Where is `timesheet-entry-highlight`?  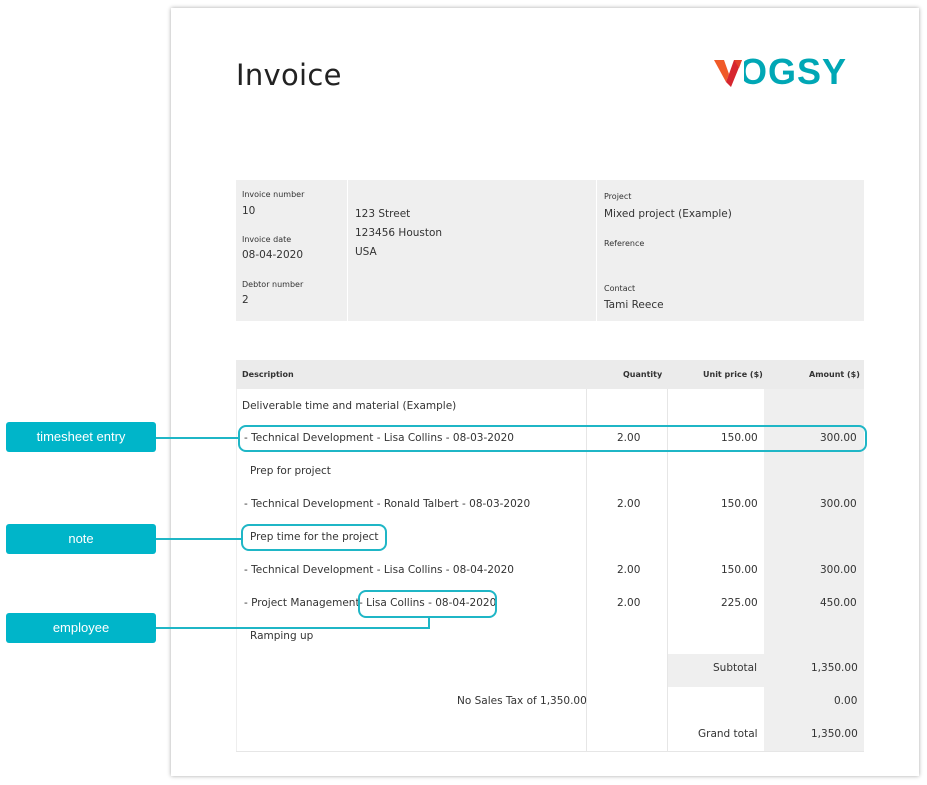
timesheet-entry-highlight is located at coordinates (552, 438).